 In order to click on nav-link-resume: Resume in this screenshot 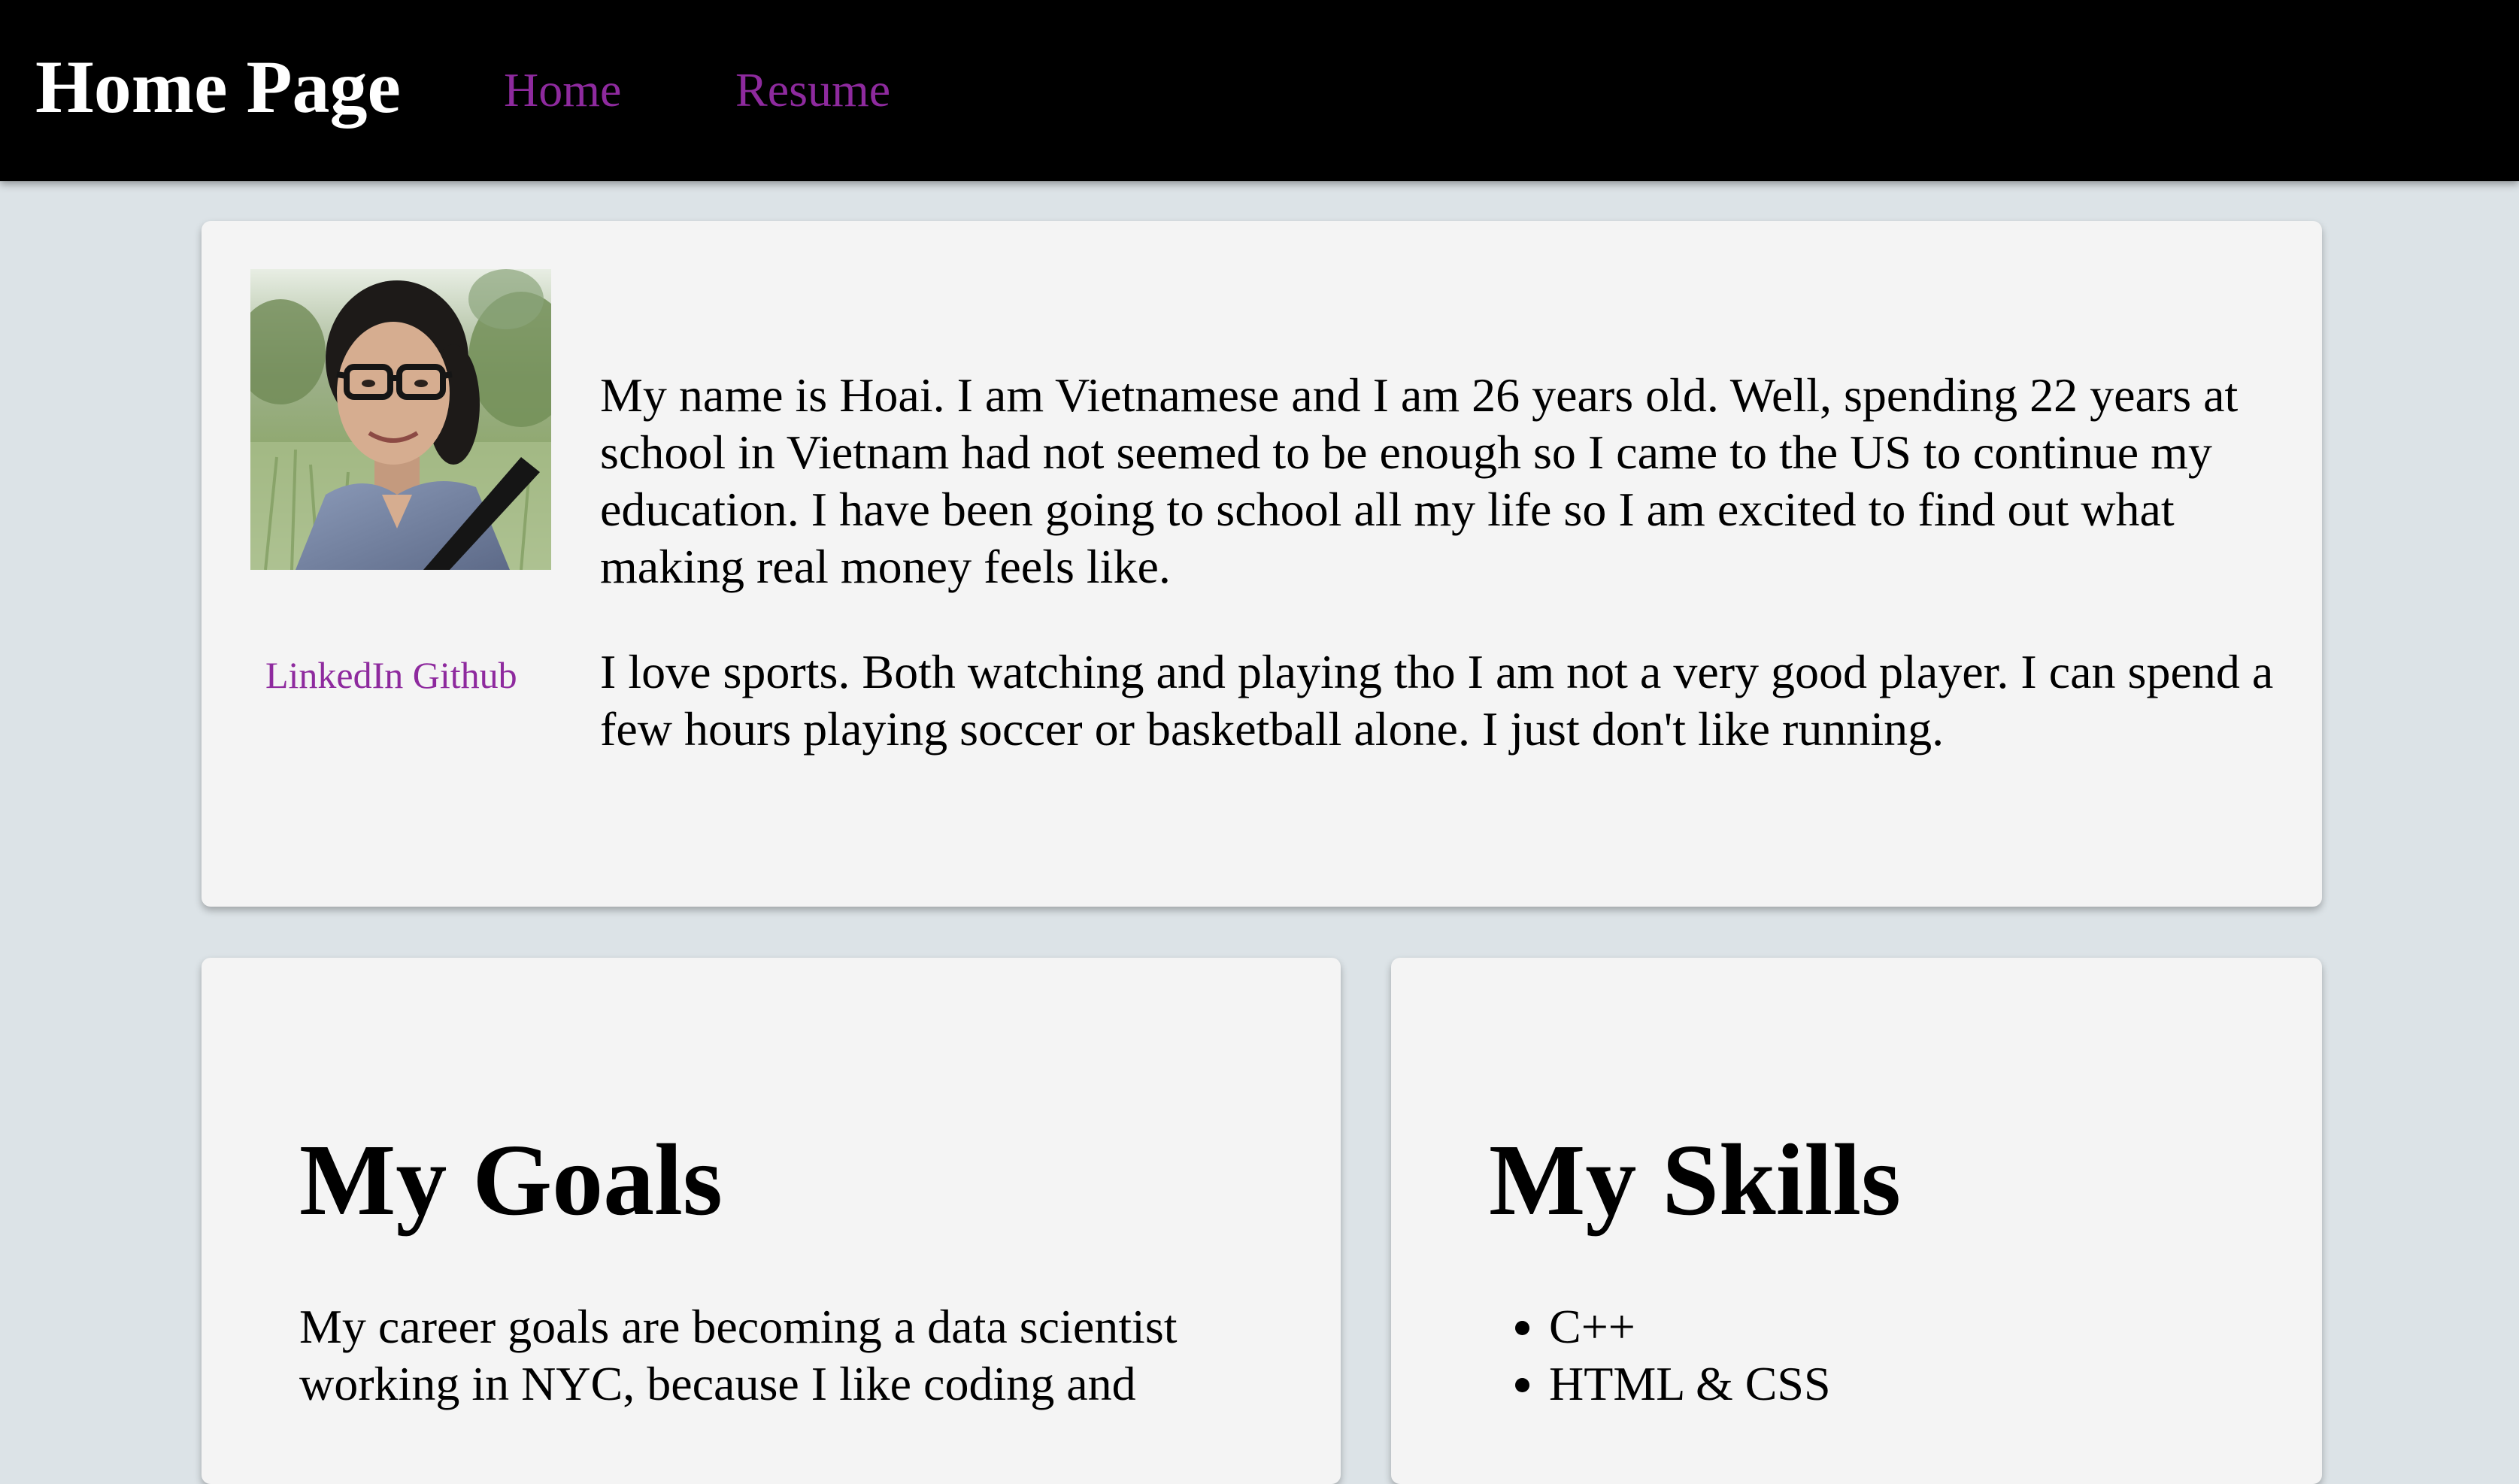, I will do `click(813, 91)`.